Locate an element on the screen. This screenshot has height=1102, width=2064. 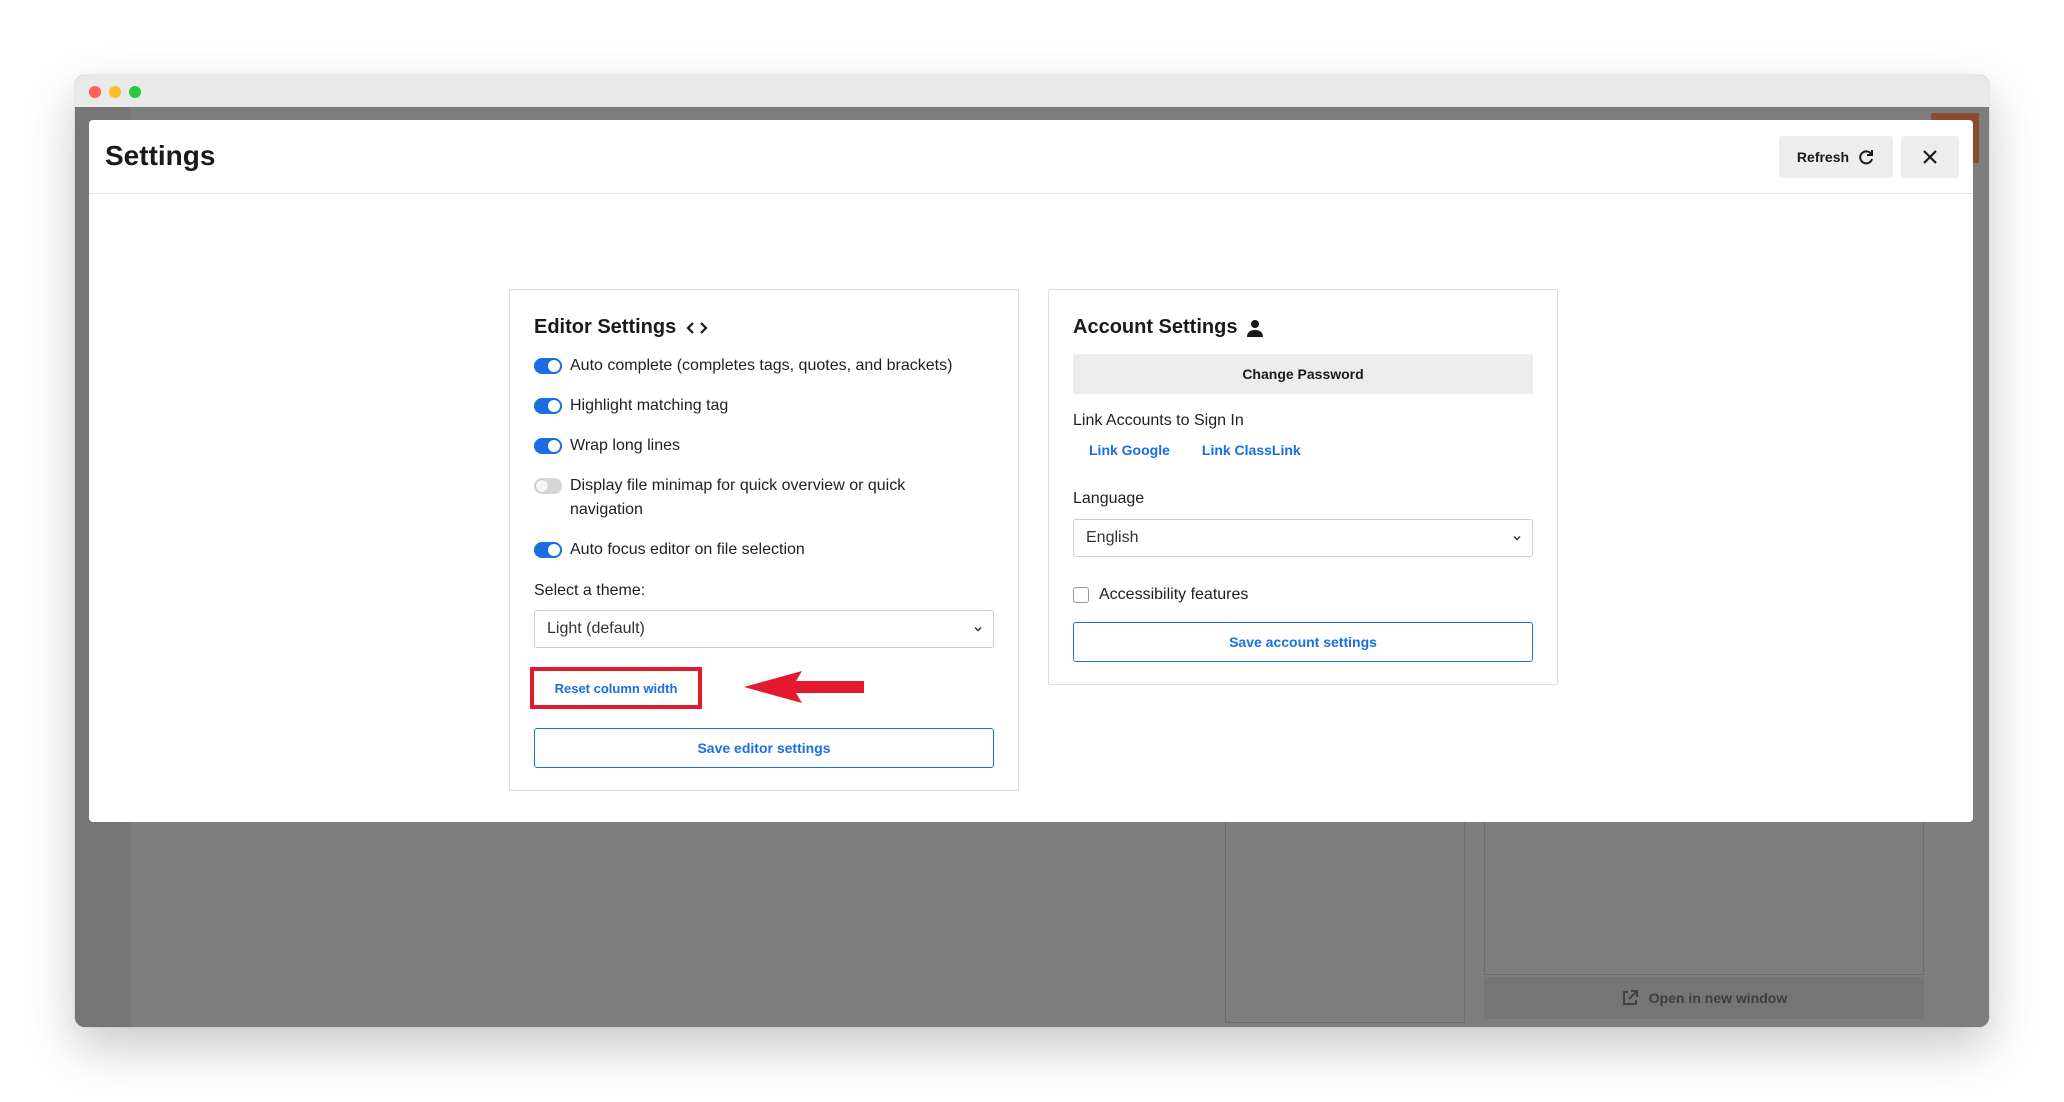
refresh-label: Refresh is located at coordinates (1823, 157).